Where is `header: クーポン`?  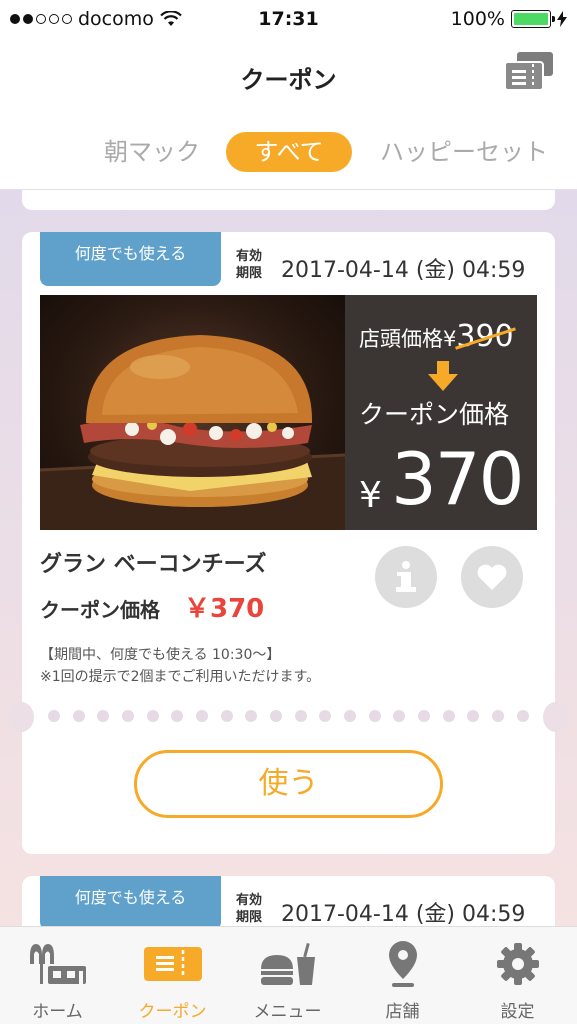 header: クーポン is located at coordinates (288, 75).